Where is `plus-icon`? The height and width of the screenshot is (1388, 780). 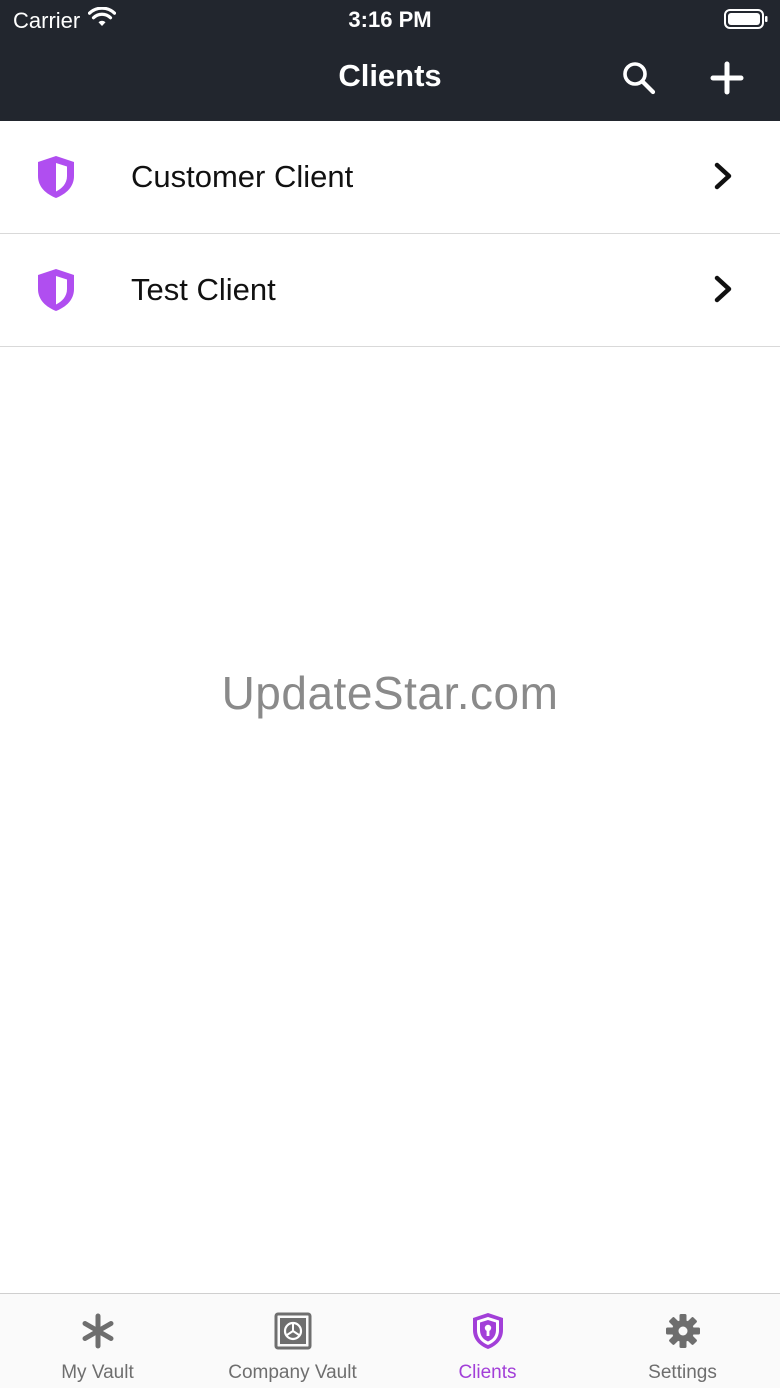
plus-icon is located at coordinates (727, 80).